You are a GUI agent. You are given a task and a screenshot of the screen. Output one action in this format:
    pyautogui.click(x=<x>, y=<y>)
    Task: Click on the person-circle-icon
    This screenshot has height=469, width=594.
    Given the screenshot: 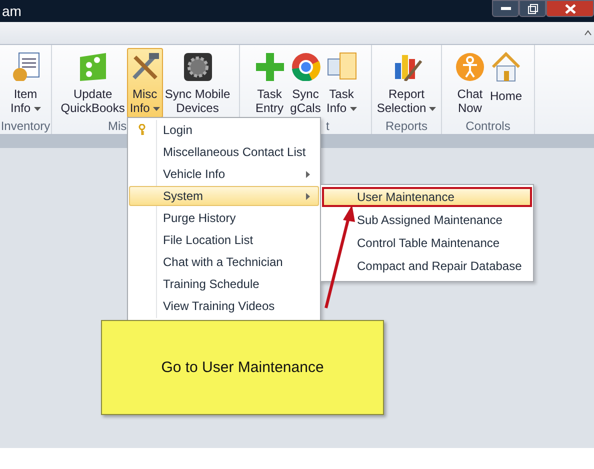 What is the action you would take?
    pyautogui.click(x=470, y=66)
    